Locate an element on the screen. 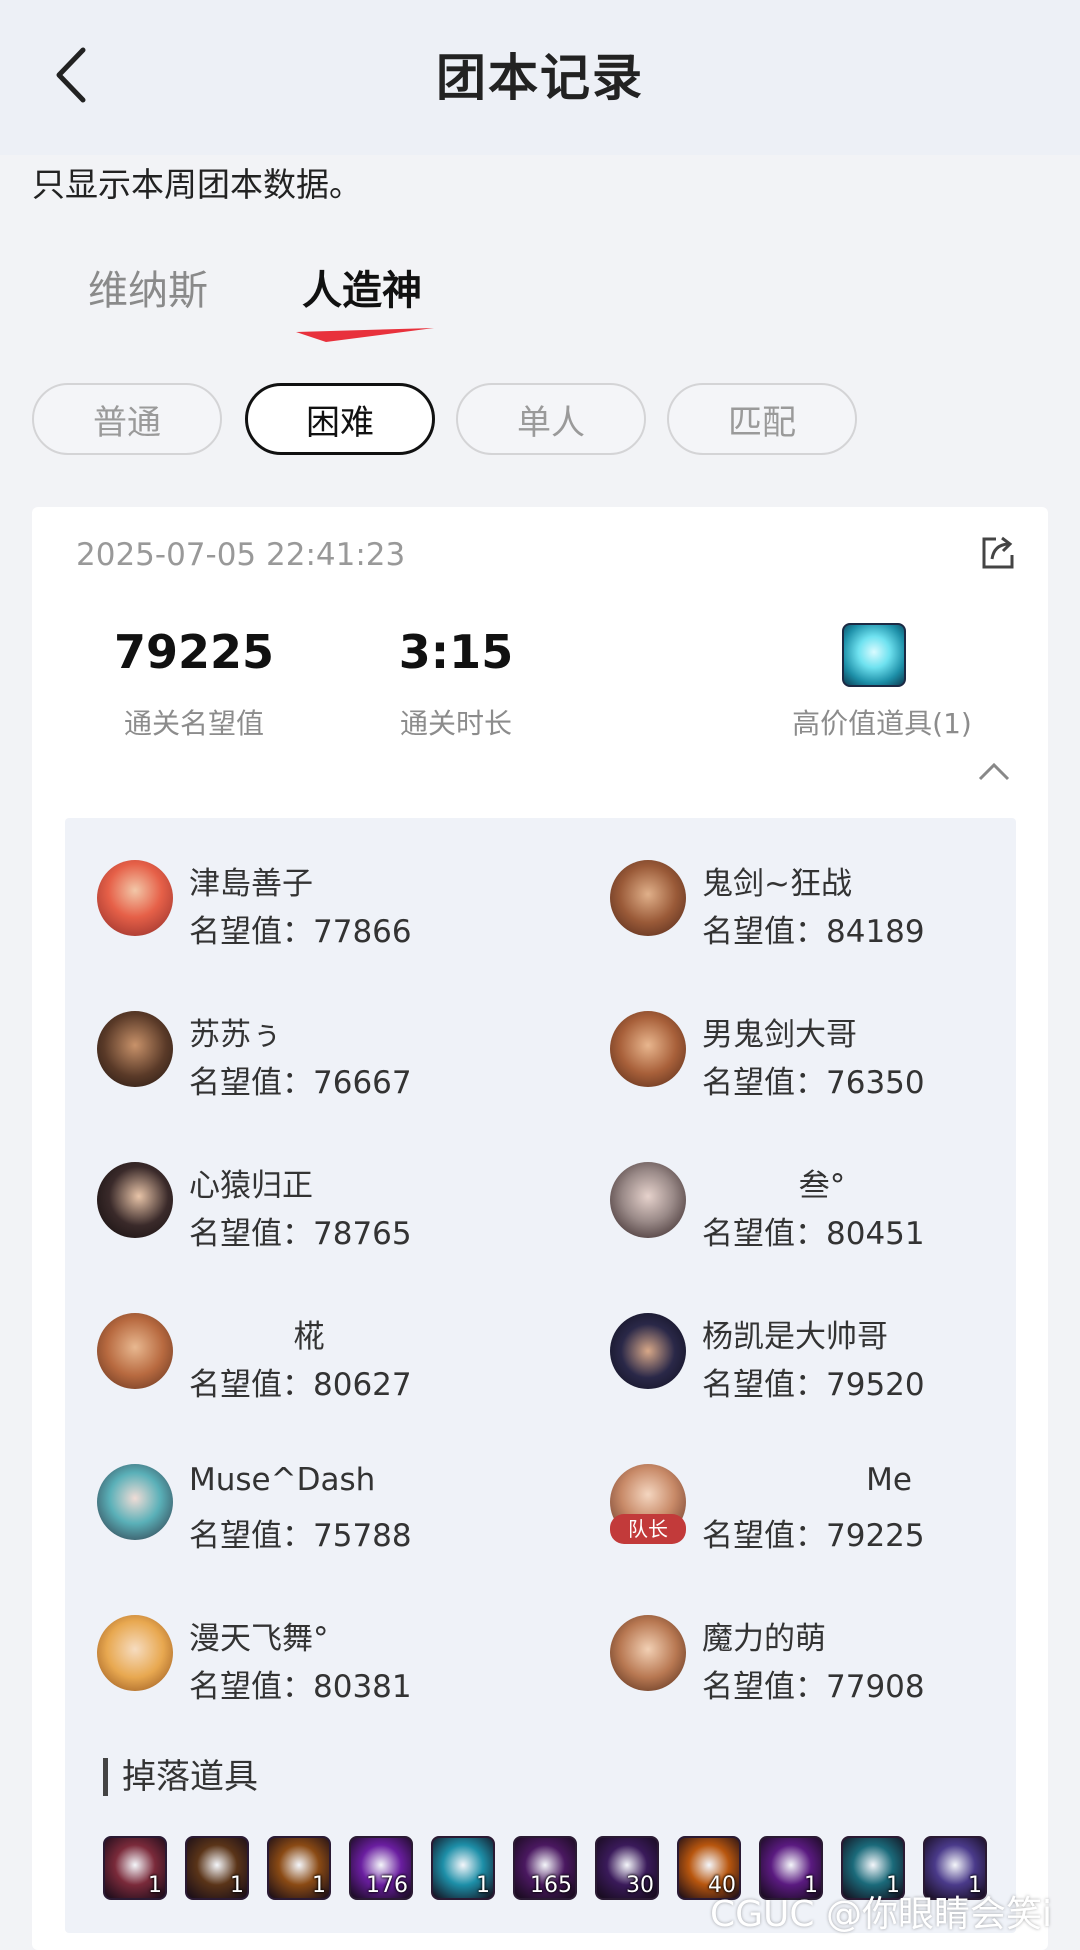 The width and height of the screenshot is (1080, 1950). member-card: 队长 Me 名望值：79225 is located at coordinates (830, 1503).